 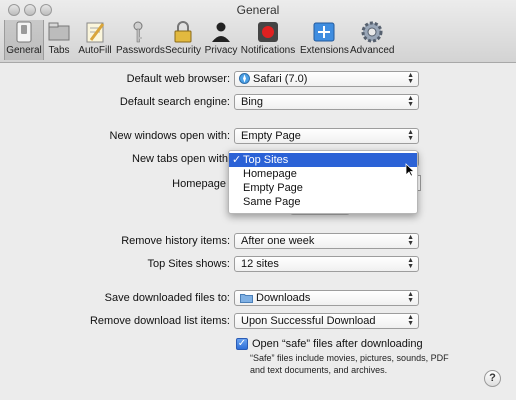 I want to click on save-downloads-popup: Downloads ▲ ▼, so click(x=326, y=298).